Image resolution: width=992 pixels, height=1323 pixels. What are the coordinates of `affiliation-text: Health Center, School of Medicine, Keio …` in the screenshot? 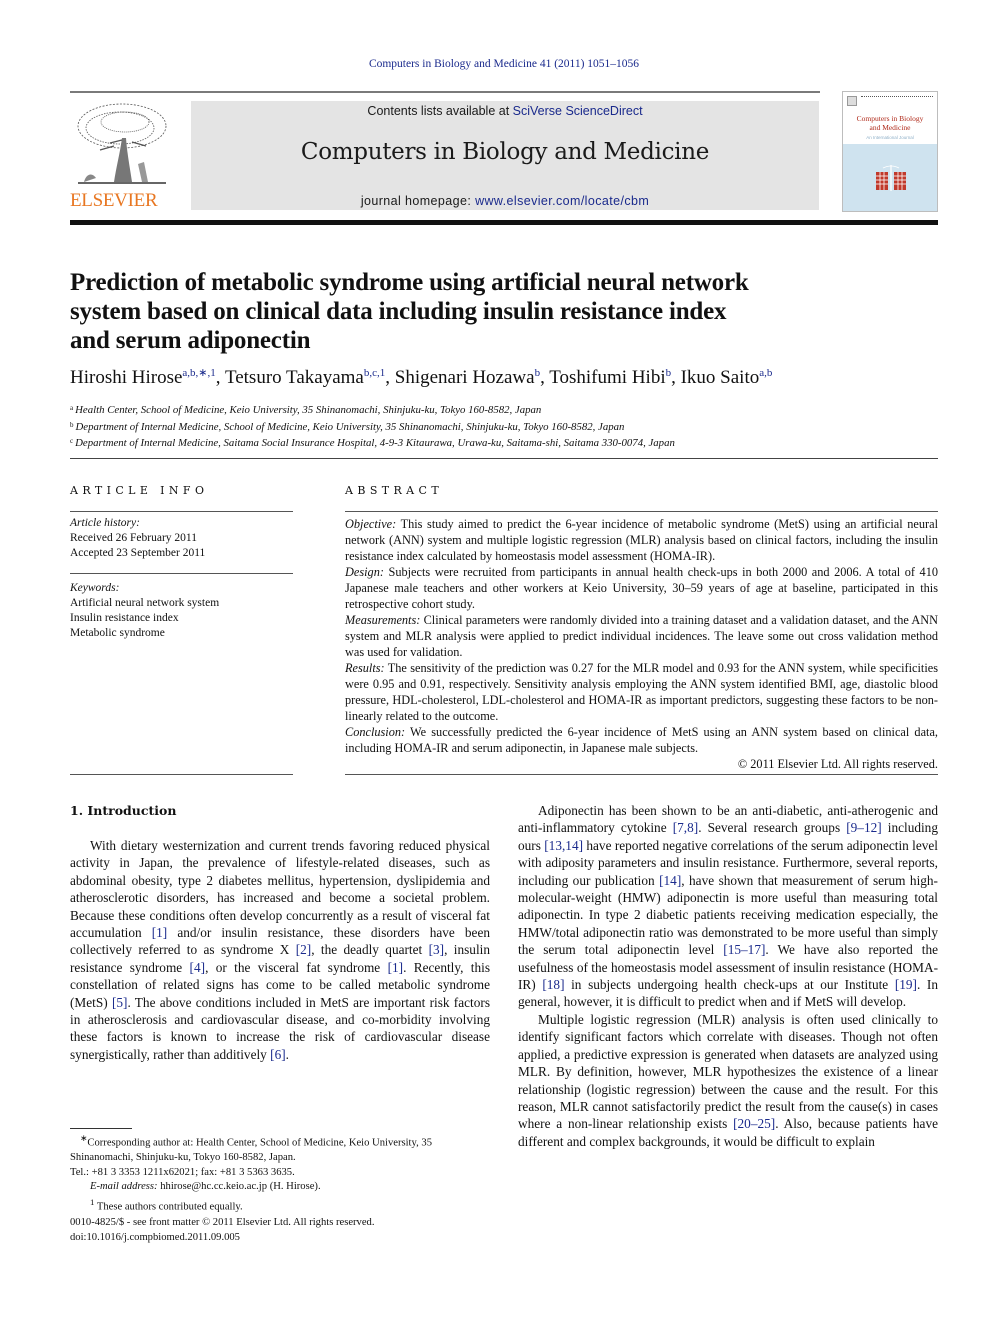 It's located at (308, 410).